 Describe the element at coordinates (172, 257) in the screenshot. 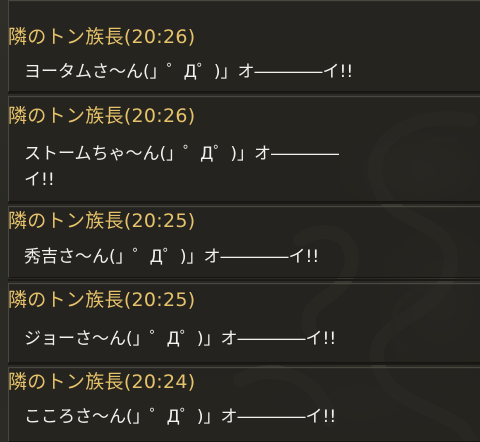

I see `message-text: 秀吉さ～ん(」゜Д゜)」オ――――イ!!` at that location.